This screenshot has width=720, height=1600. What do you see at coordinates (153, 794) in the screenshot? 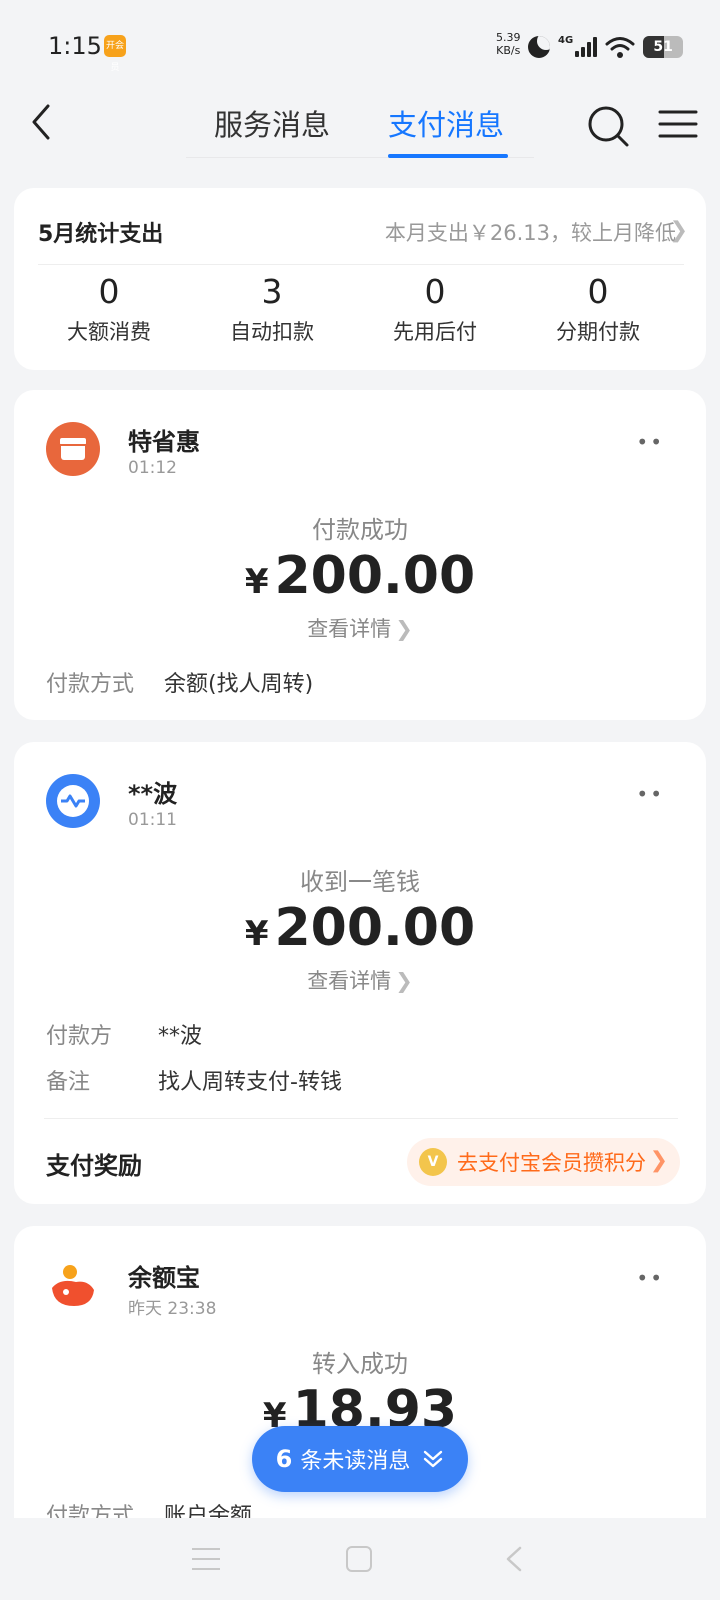
I see `sender-name: **波` at bounding box center [153, 794].